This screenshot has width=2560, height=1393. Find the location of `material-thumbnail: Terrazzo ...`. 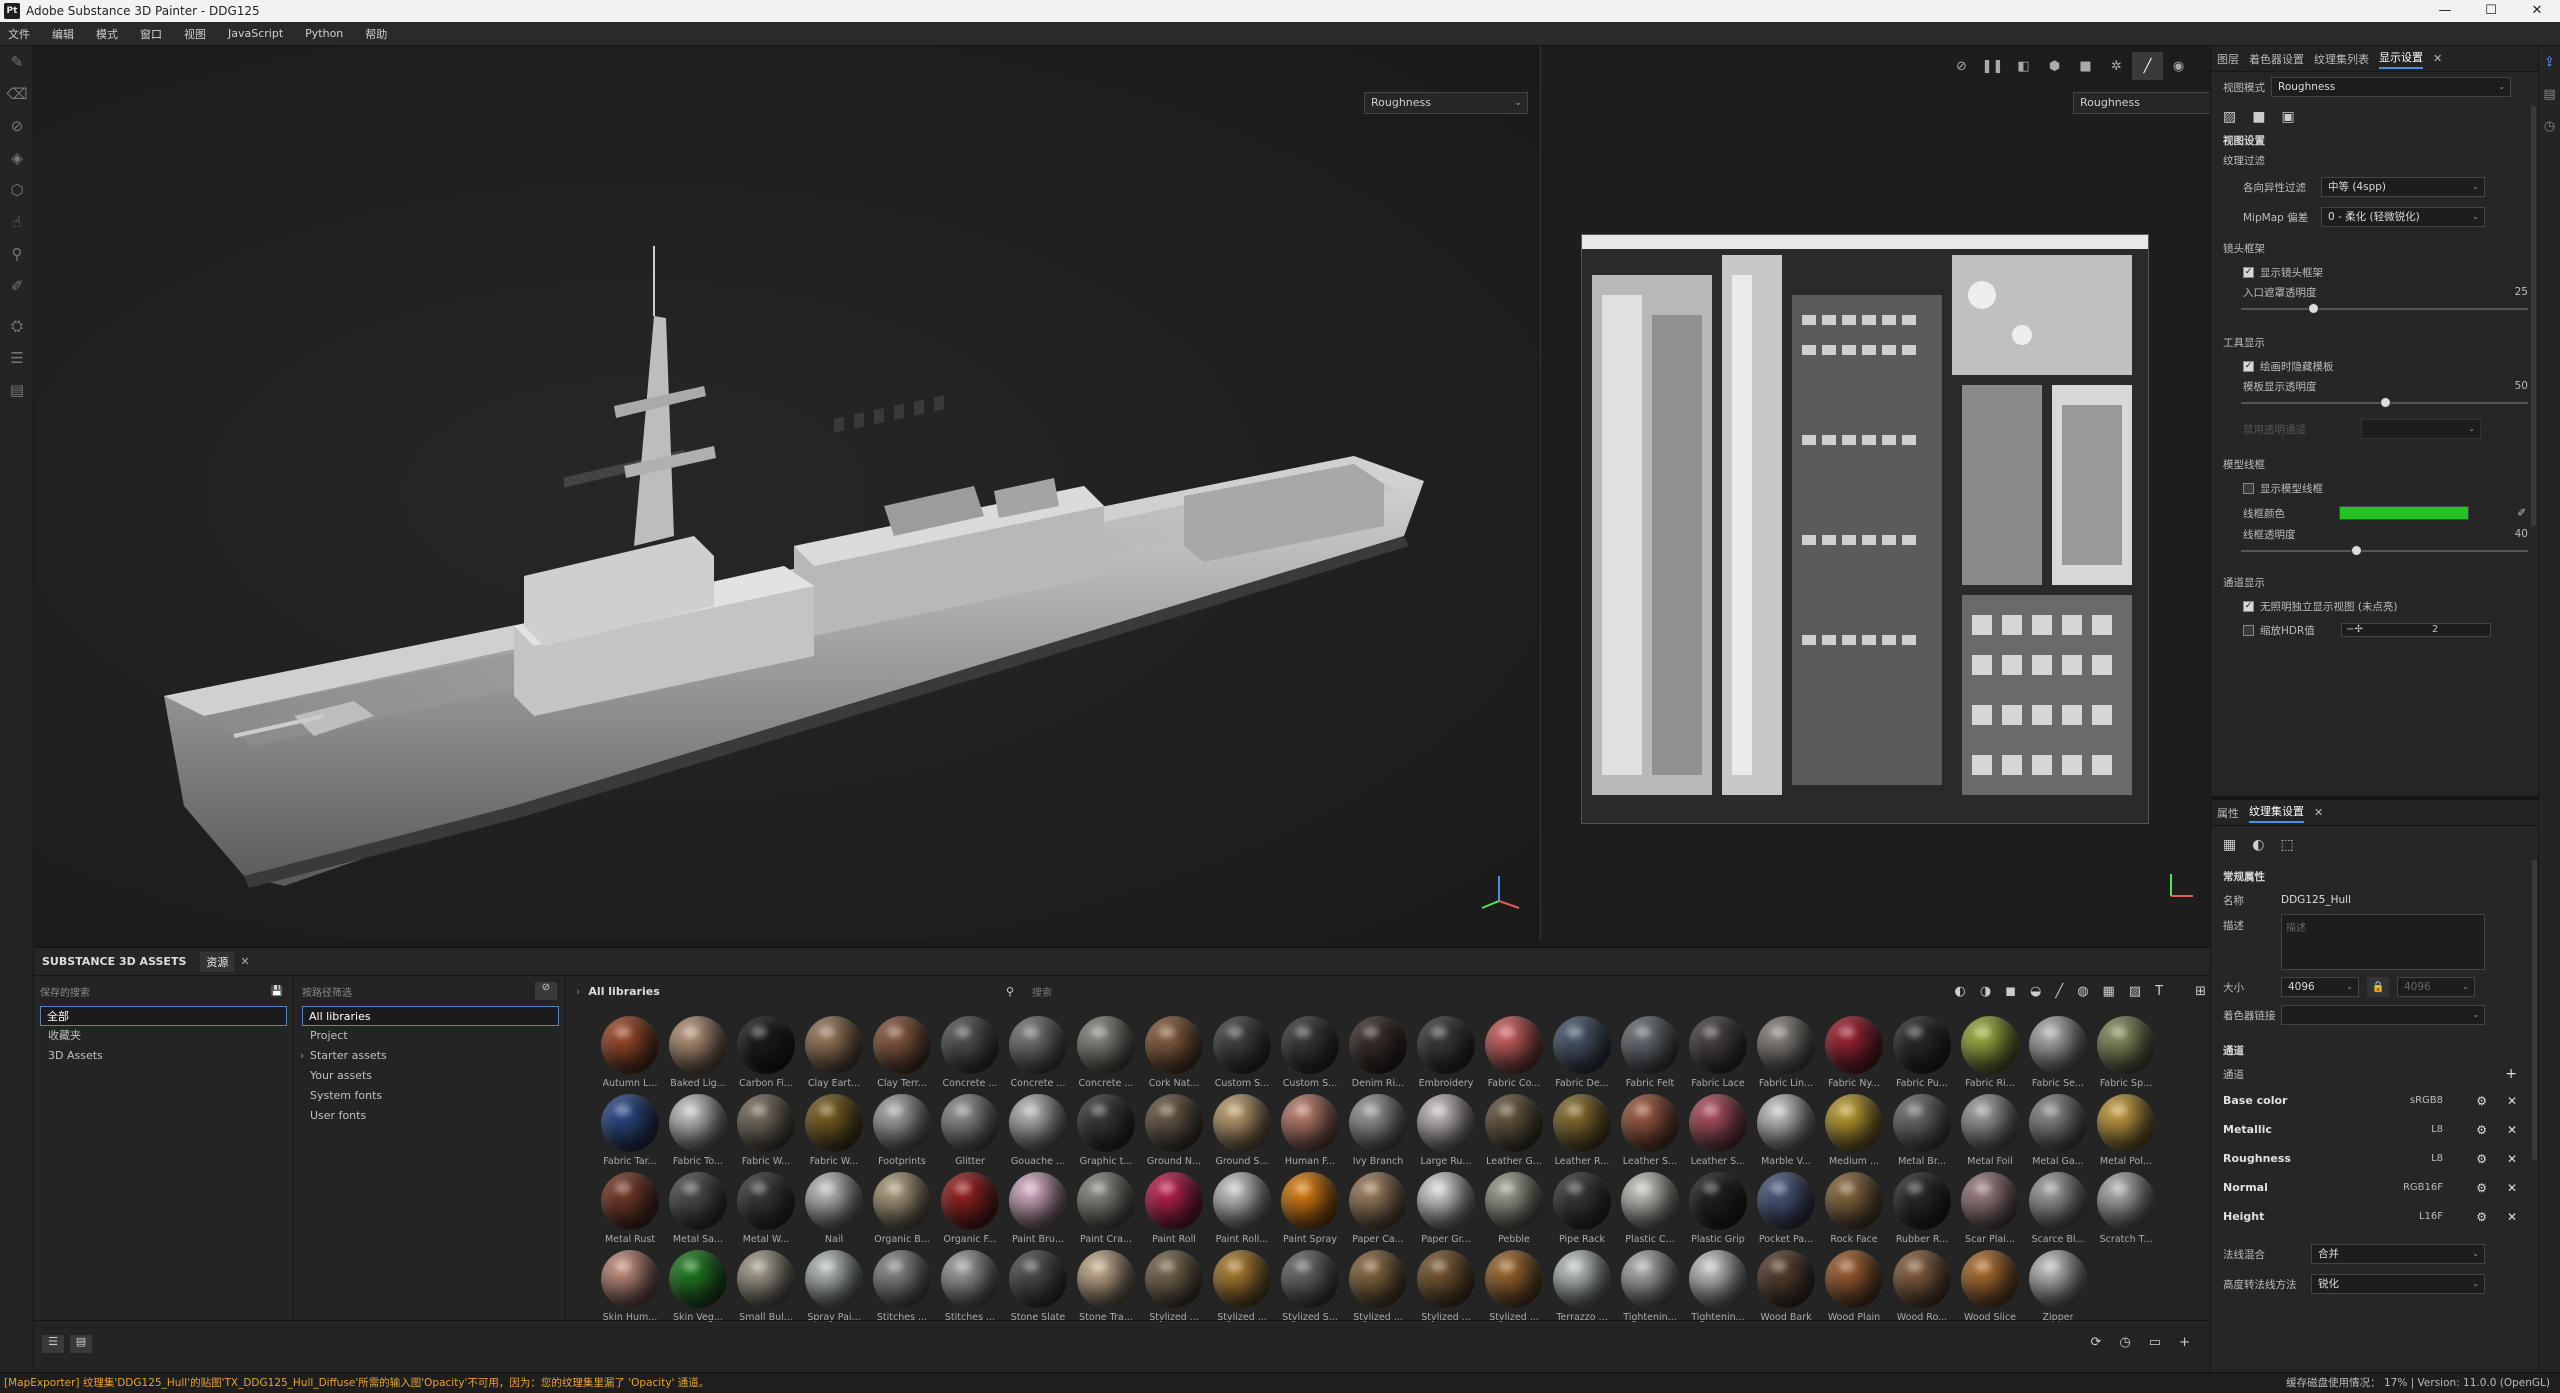

material-thumbnail: Terrazzo ... is located at coordinates (1582, 1289).